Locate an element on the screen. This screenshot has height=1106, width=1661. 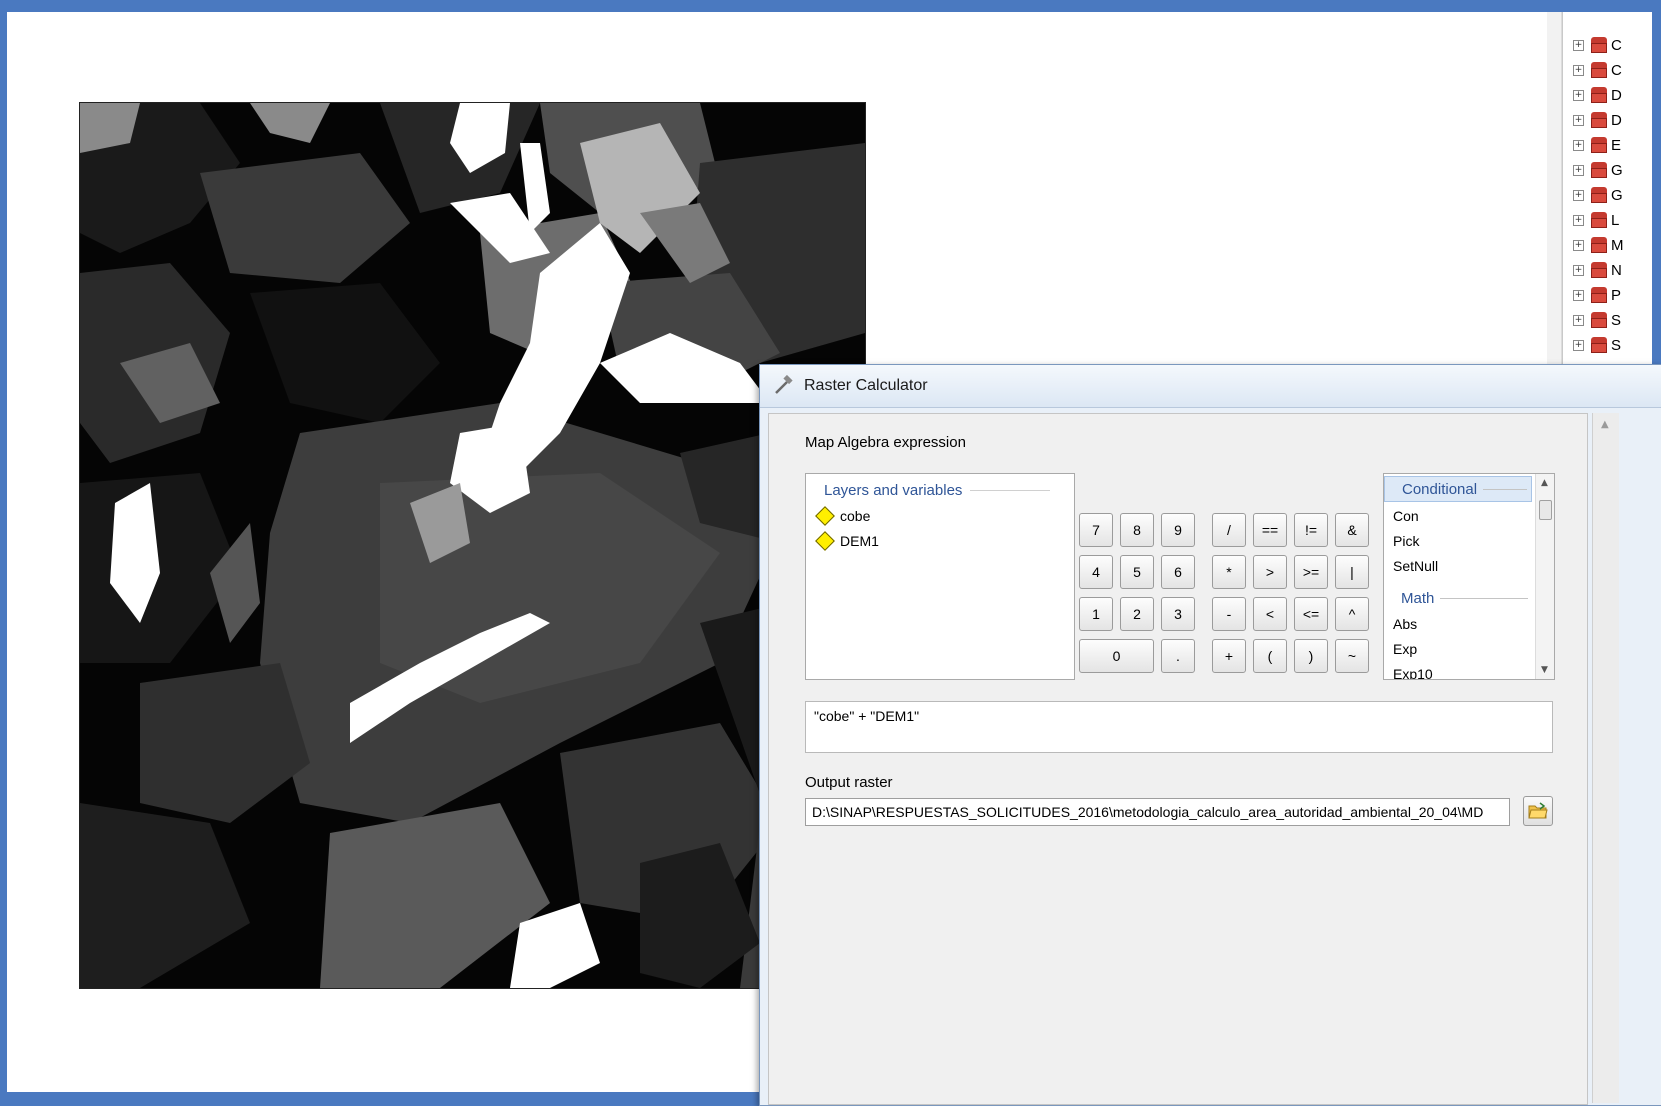
expression-label: Map Algebra expression is located at coordinates (885, 442).